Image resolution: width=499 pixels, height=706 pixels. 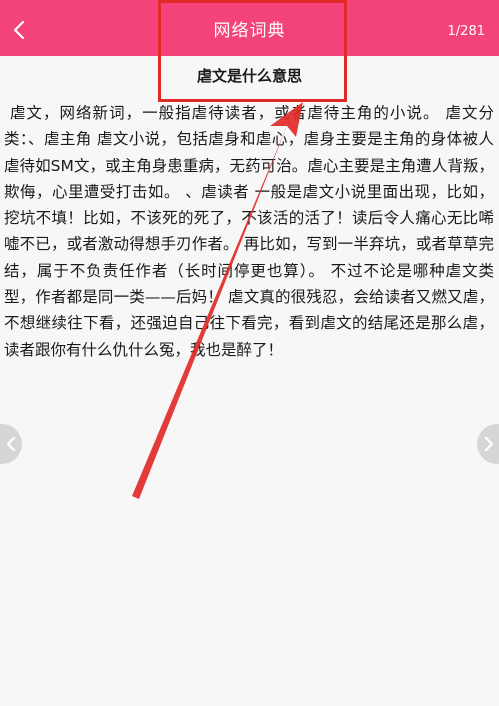 I want to click on page-counter: 1/281, so click(x=466, y=31).